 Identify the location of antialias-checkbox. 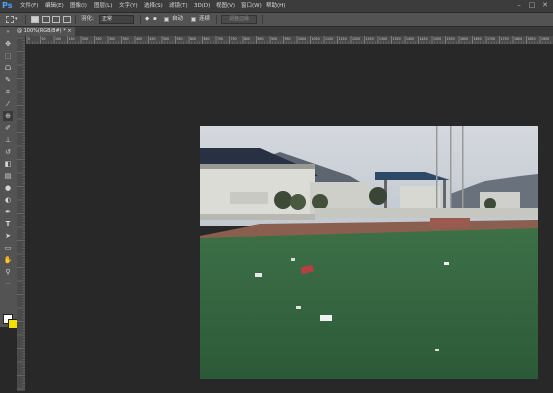
(166, 19).